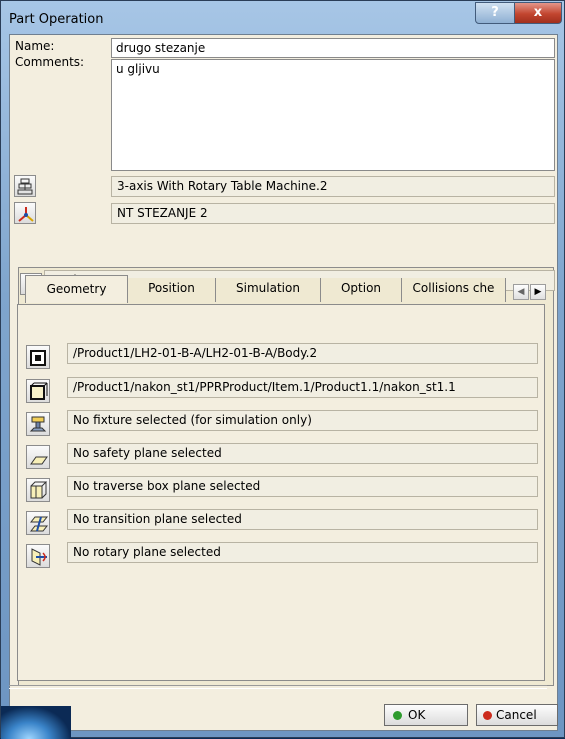 The width and height of the screenshot is (565, 739). What do you see at coordinates (495, 13) in the screenshot?
I see `help-button: ?` at bounding box center [495, 13].